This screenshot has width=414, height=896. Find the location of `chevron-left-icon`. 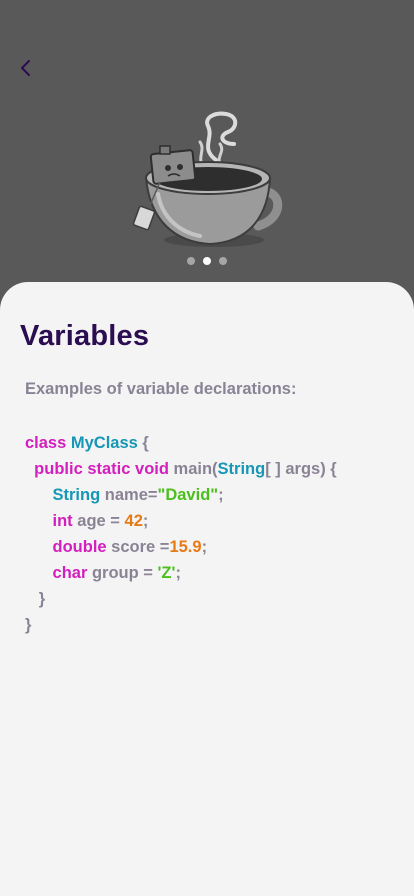

chevron-left-icon is located at coordinates (25, 68).